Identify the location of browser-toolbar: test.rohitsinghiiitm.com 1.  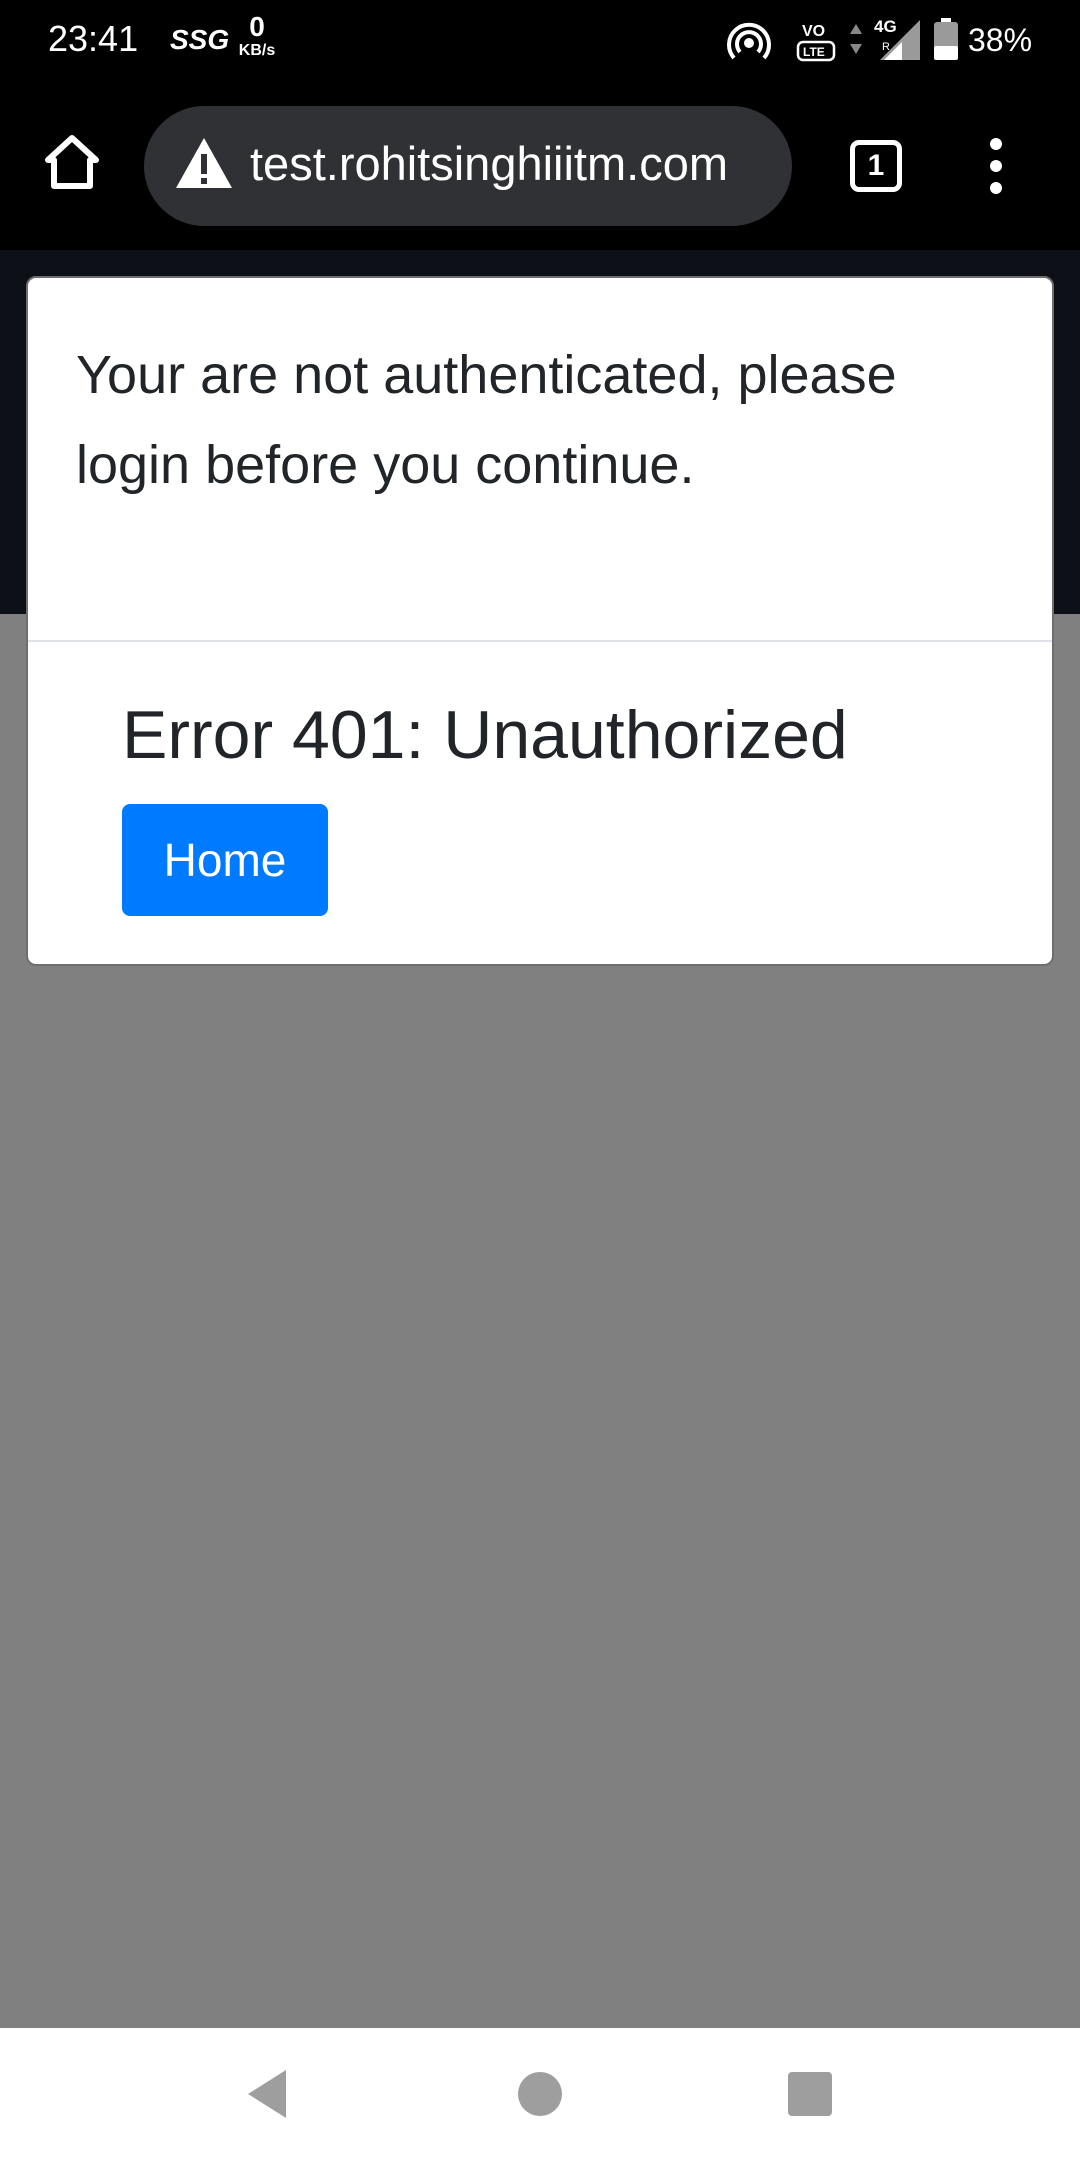
(540, 167).